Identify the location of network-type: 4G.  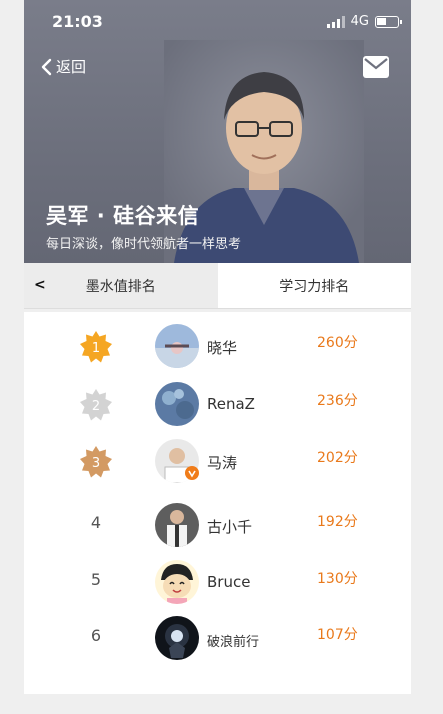
(359, 21).